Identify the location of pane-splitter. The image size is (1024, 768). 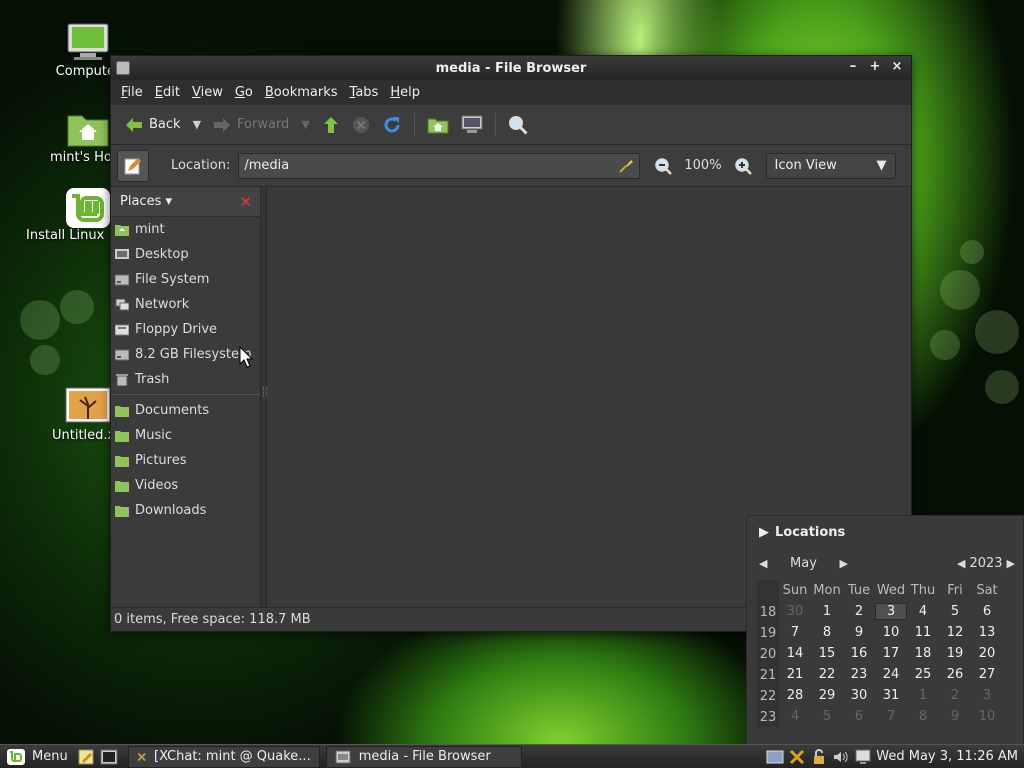
(264, 397).